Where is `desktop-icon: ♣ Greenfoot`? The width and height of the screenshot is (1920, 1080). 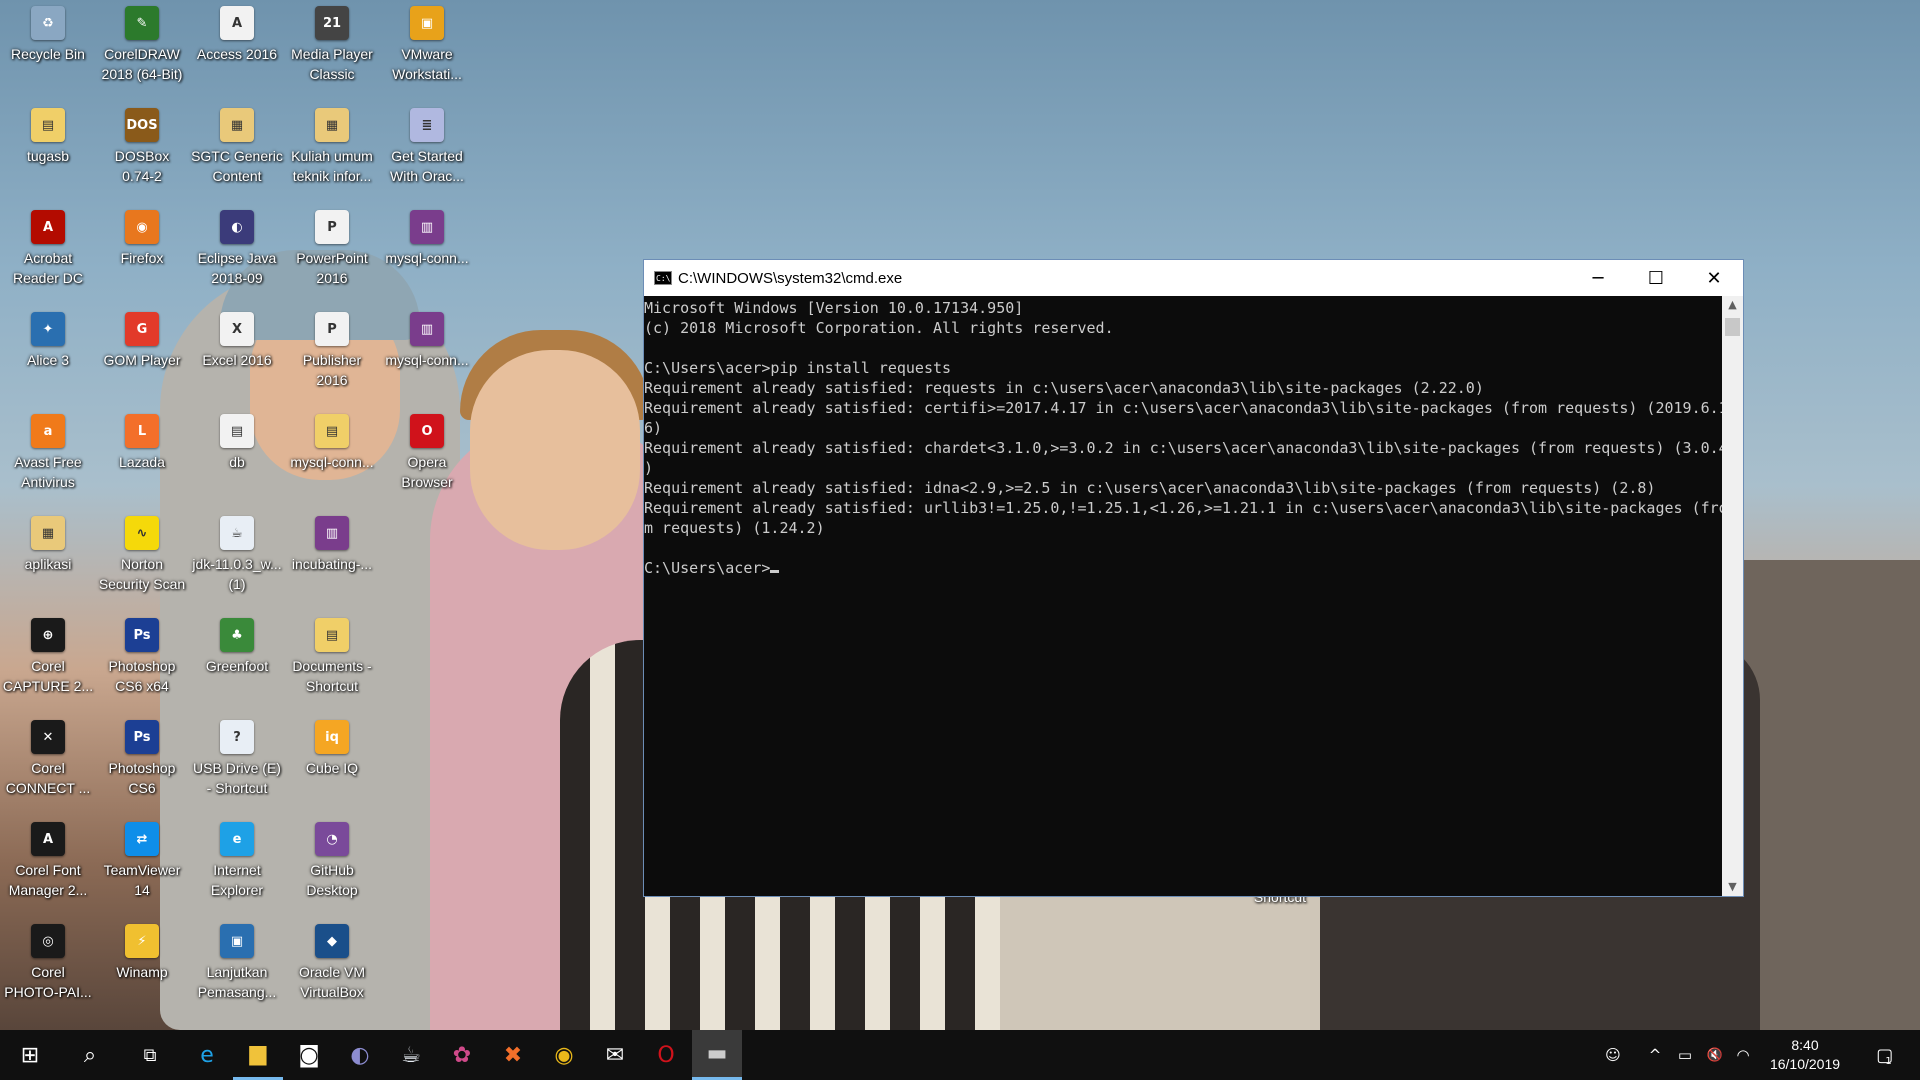 desktop-icon: ♣ Greenfoot is located at coordinates (237, 645).